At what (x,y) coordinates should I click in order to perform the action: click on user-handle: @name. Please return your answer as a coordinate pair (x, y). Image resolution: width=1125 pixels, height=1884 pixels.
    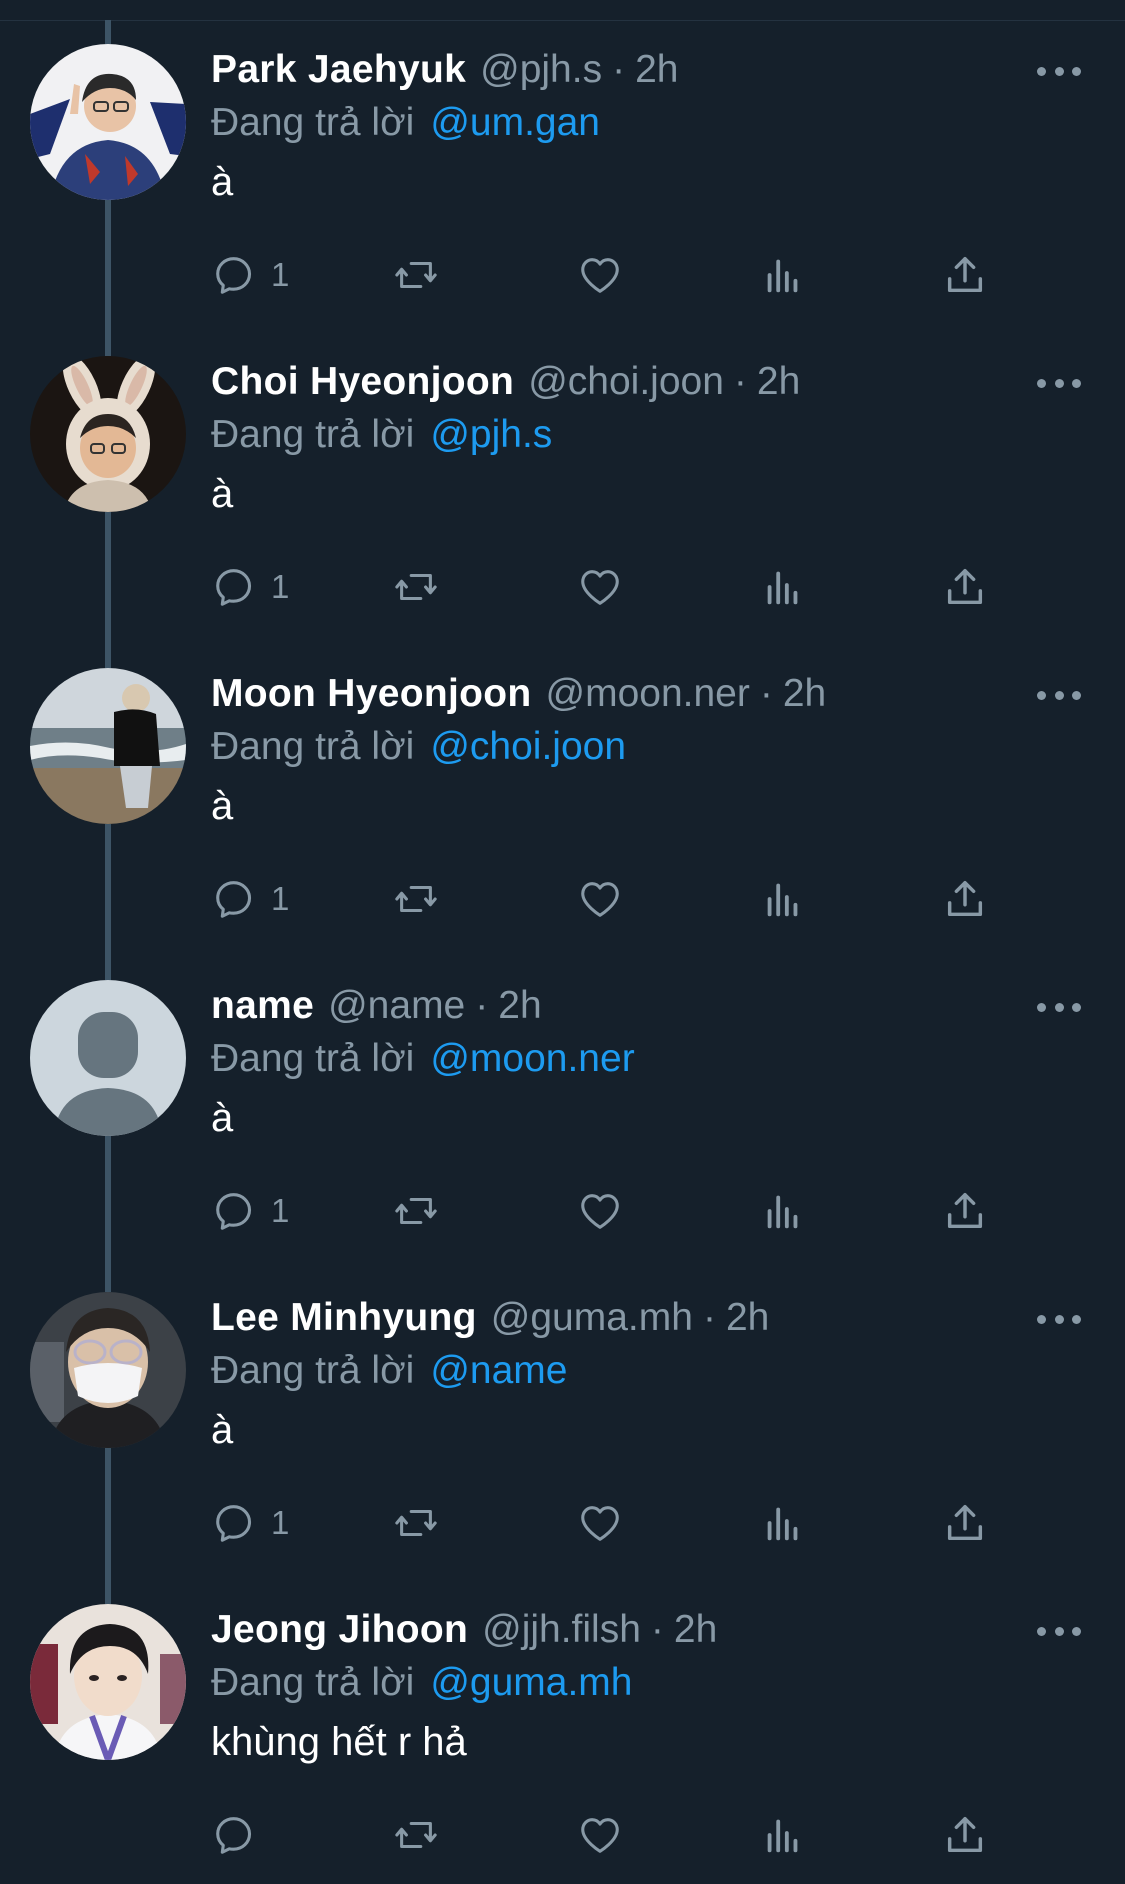
    Looking at the image, I should click on (396, 1006).